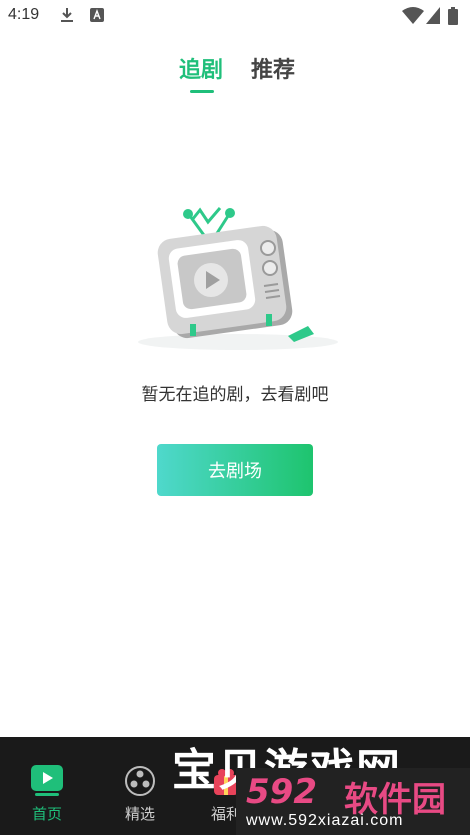 This screenshot has width=470, height=835. Describe the element at coordinates (202, 91) in the screenshot. I see `active-tab-indicator` at that location.